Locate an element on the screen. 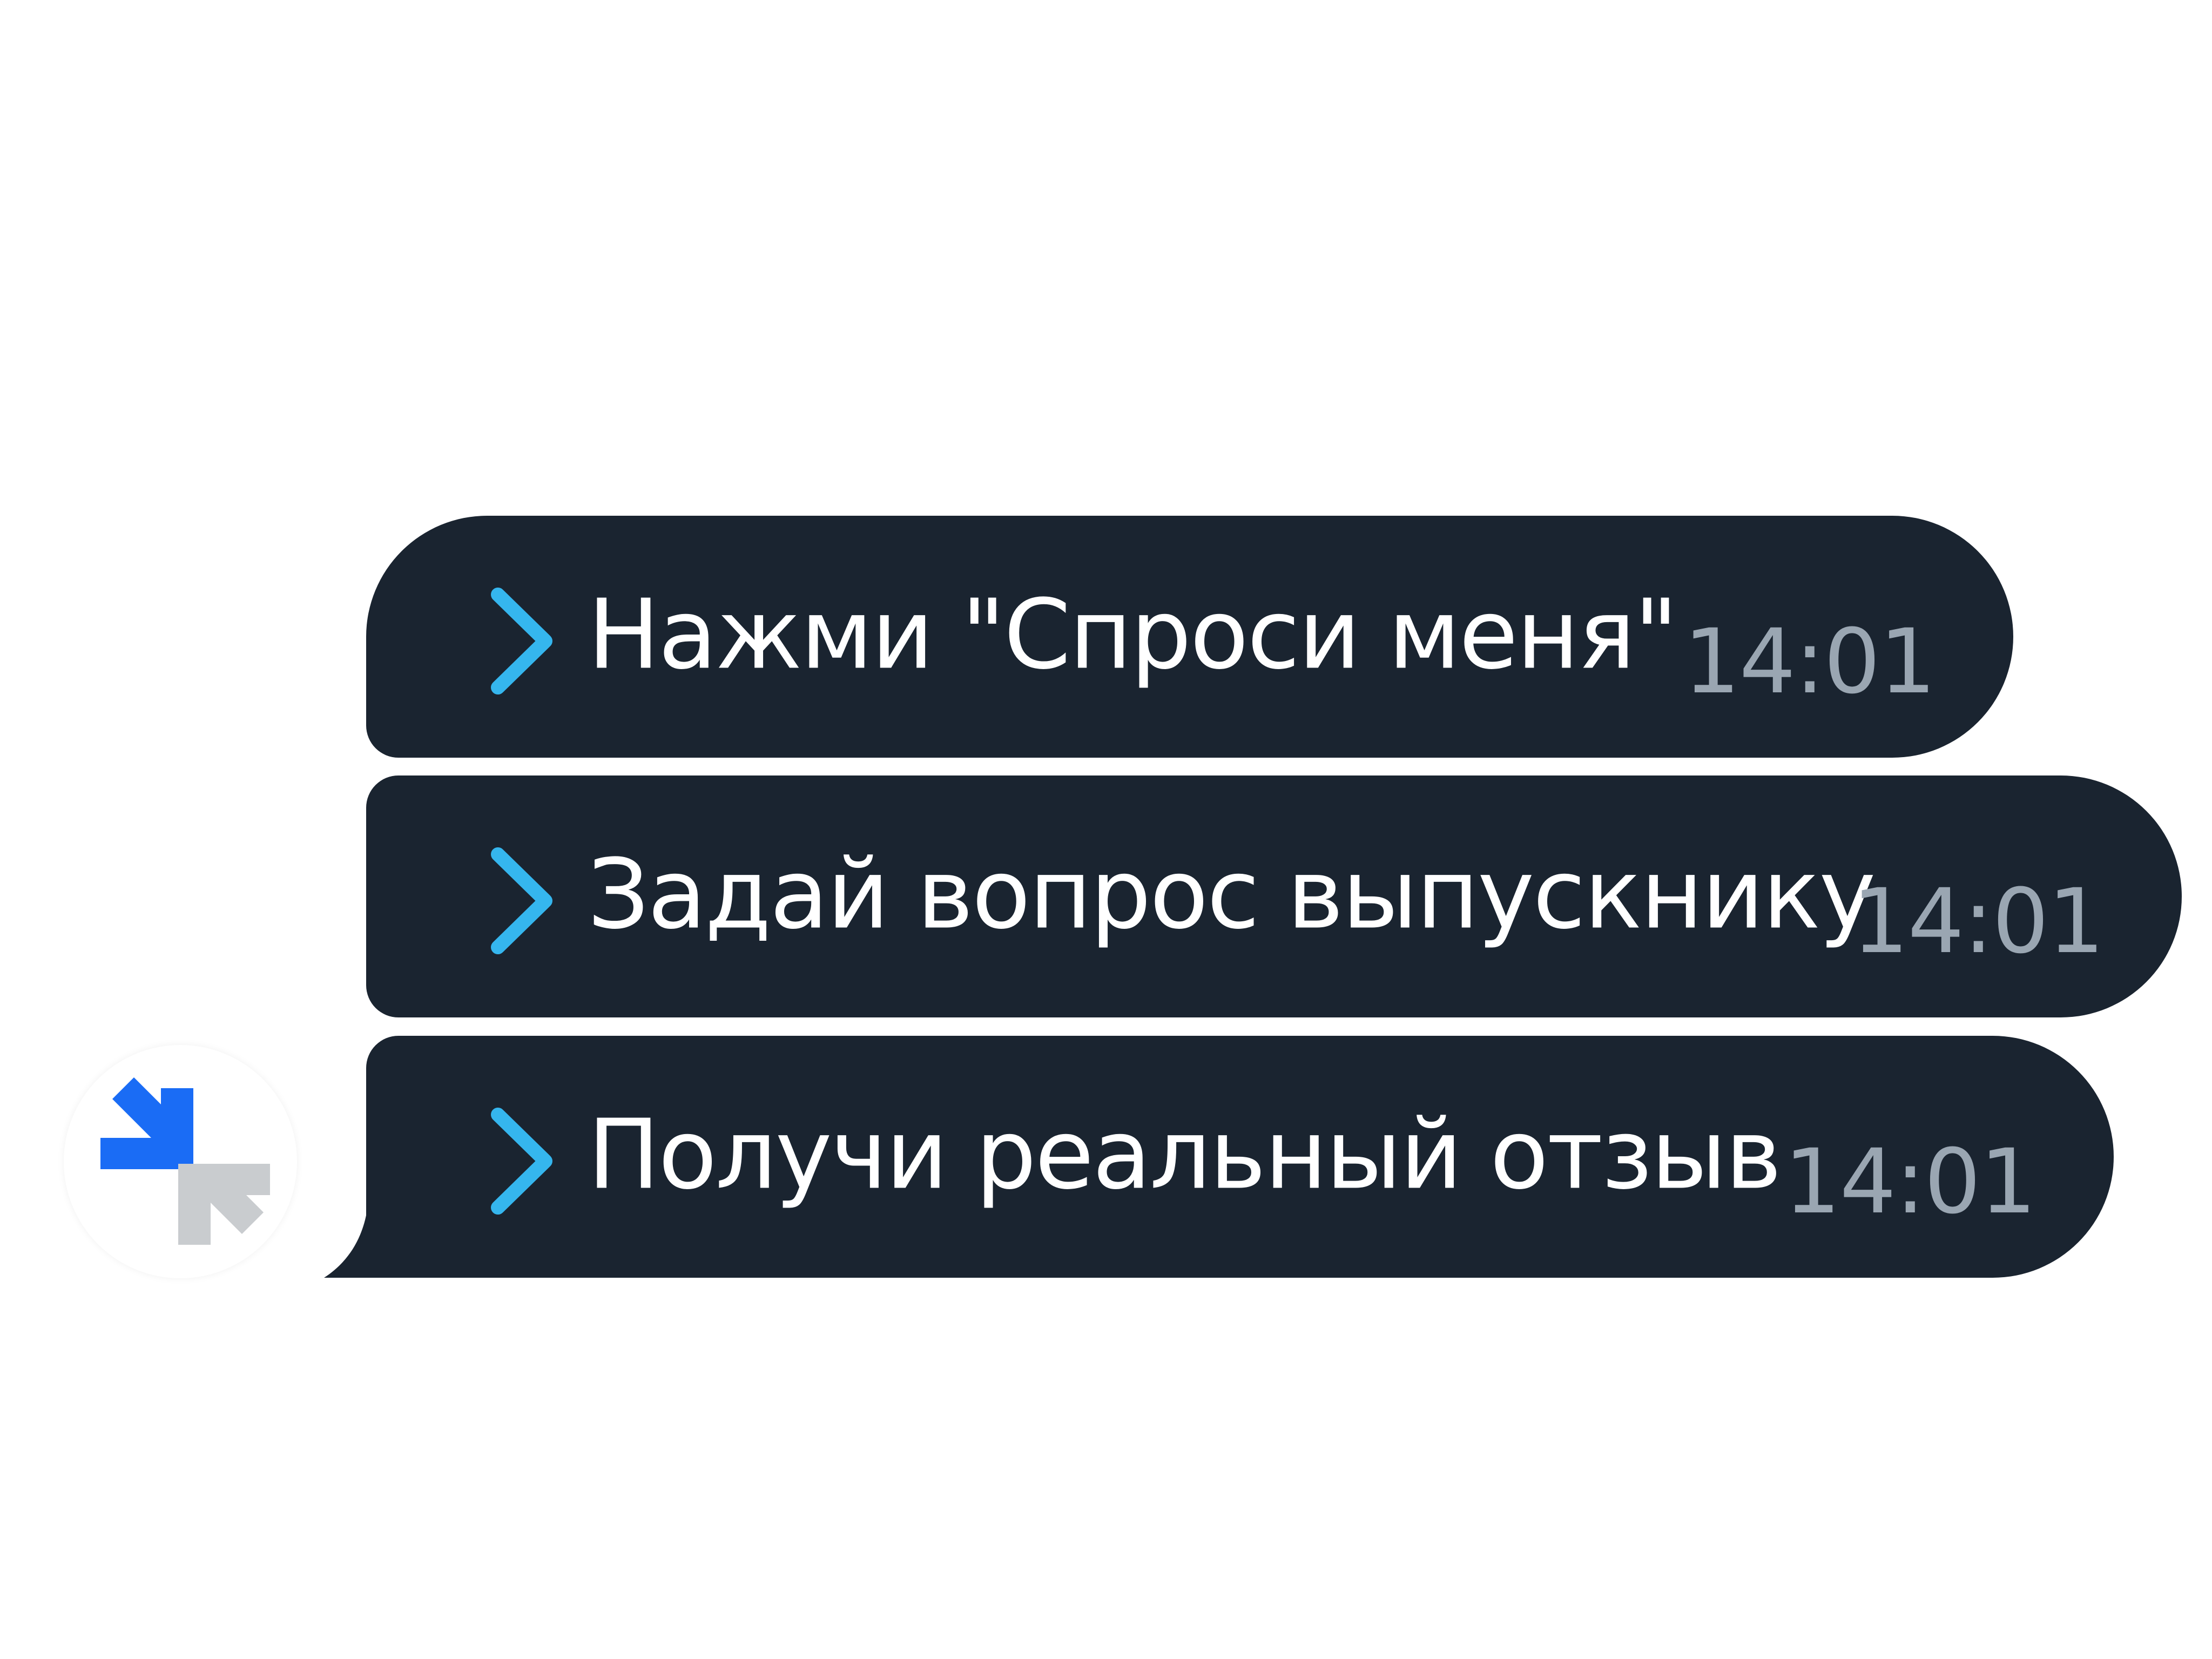  collapse-arrows-logo-icon is located at coordinates (185, 1161).